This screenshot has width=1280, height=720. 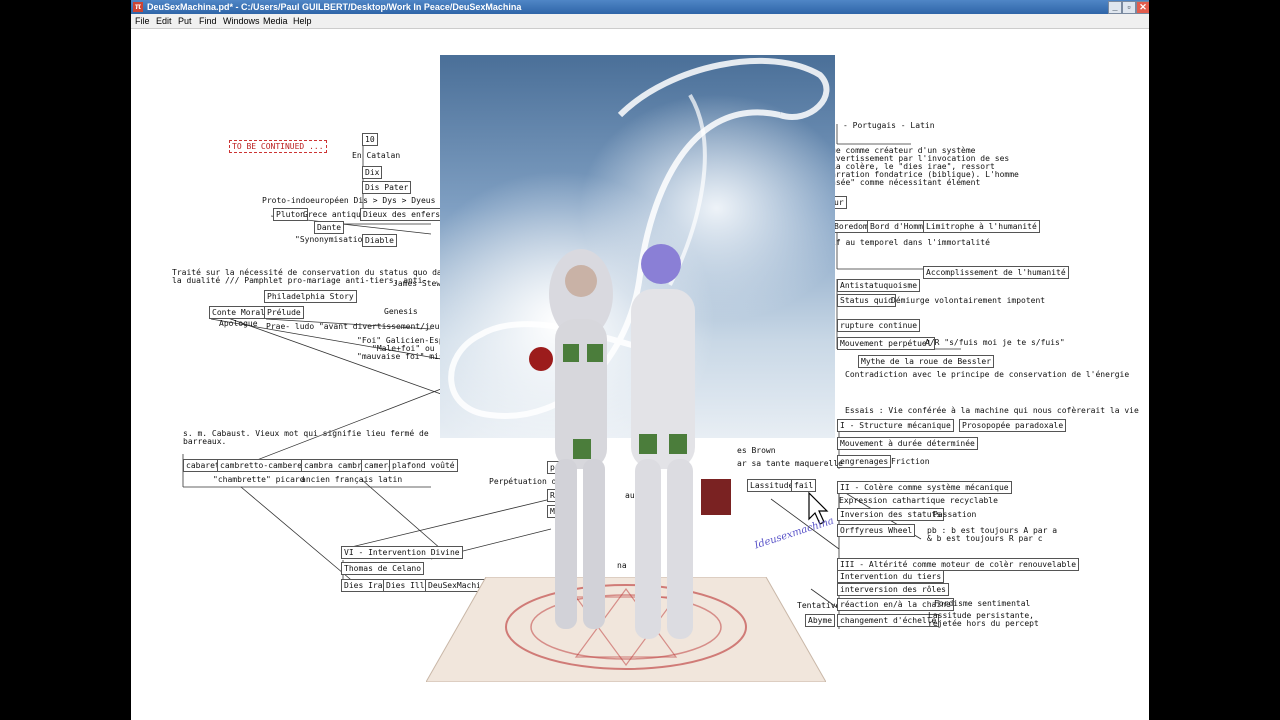 I want to click on menu-put: Put, so click(x=185, y=21).